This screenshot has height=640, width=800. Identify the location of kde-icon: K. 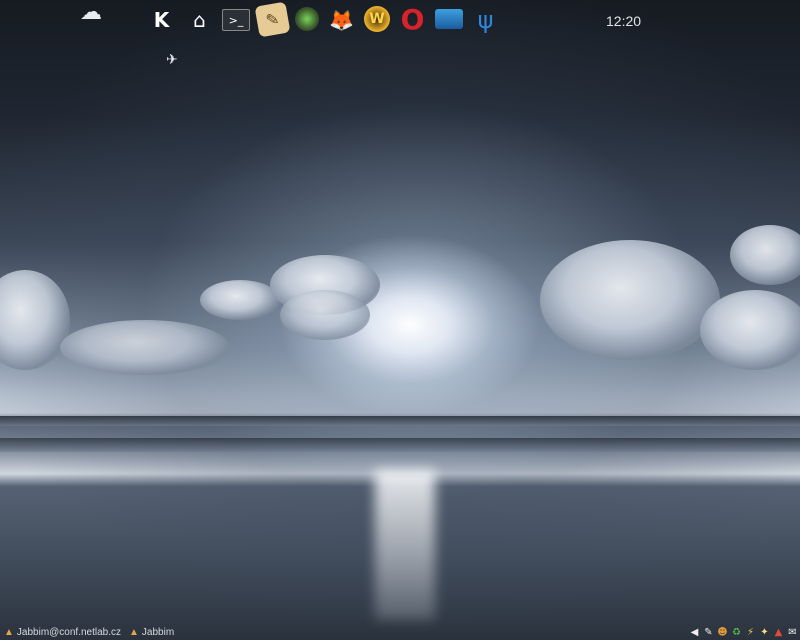
(161, 19).